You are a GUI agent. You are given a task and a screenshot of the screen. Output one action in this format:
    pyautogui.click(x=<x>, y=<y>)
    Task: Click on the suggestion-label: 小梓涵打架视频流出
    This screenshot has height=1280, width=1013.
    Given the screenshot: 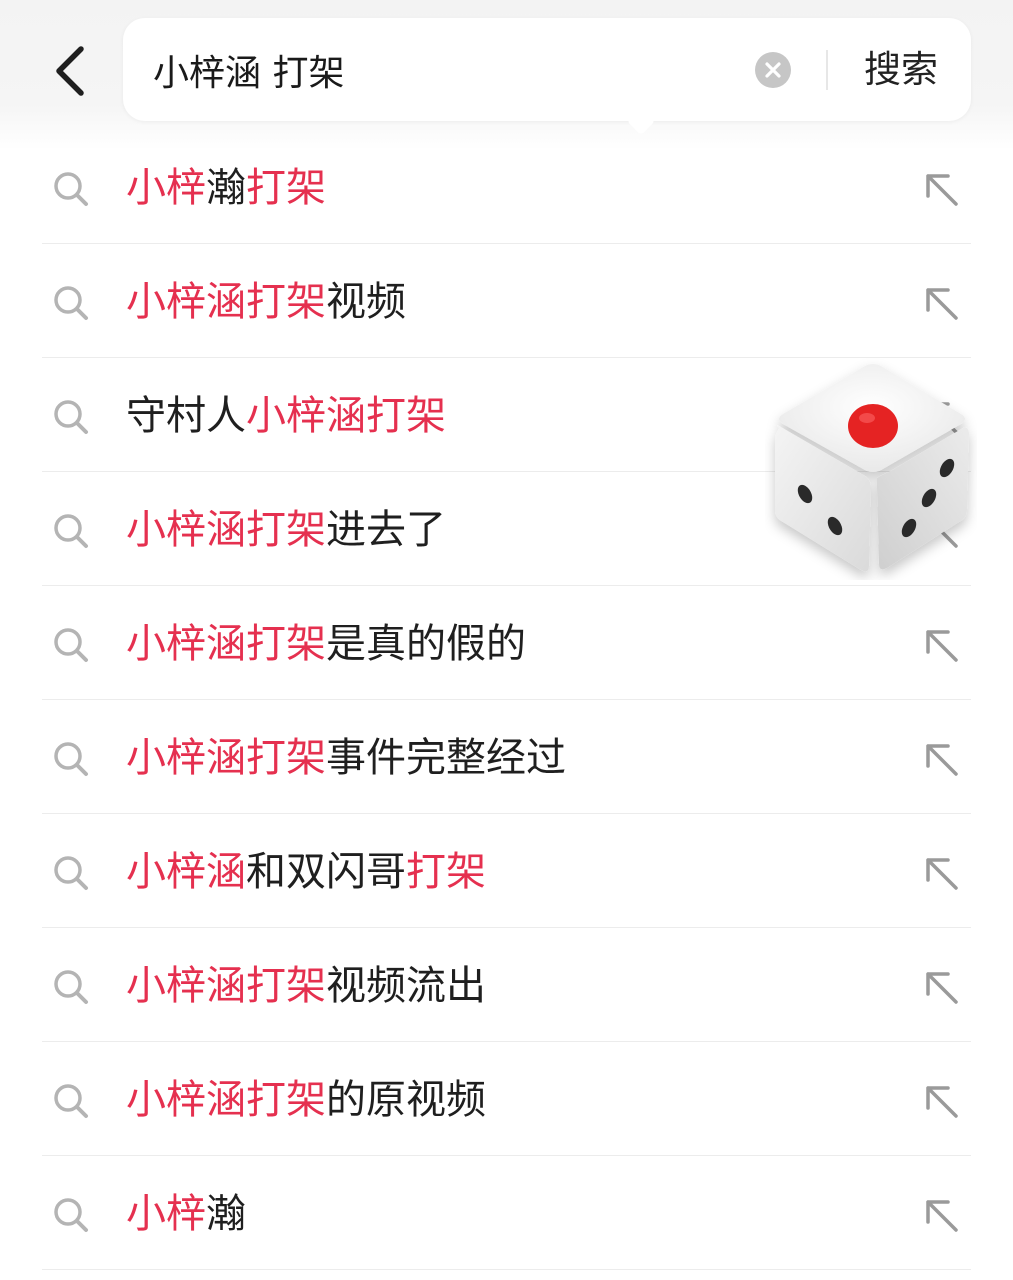 What is the action you would take?
    pyautogui.click(x=306, y=986)
    